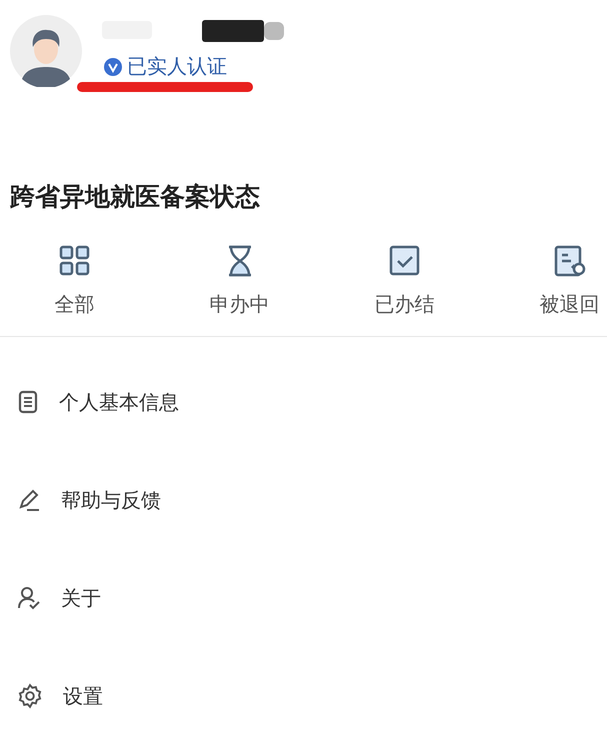 The height and width of the screenshot is (736, 607). What do you see at coordinates (30, 696) in the screenshot?
I see `settings-icon` at bounding box center [30, 696].